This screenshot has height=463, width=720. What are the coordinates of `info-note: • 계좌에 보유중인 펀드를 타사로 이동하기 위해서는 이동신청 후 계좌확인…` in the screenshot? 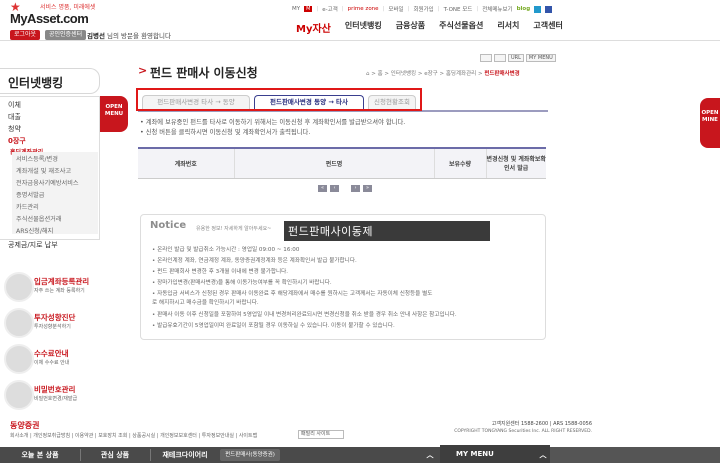 It's located at (273, 122).